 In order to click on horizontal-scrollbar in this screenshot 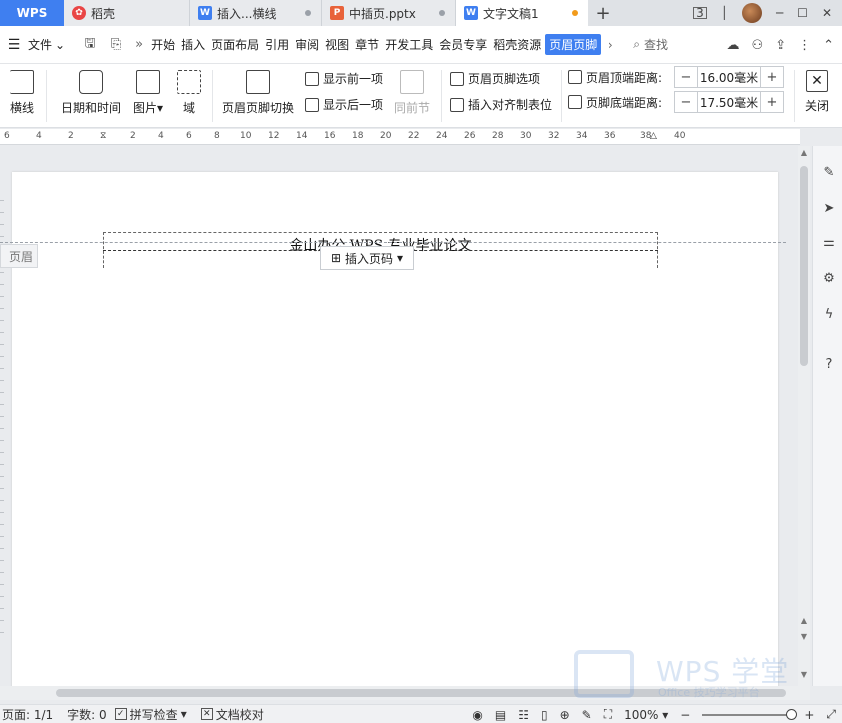, I will do `click(405, 693)`.